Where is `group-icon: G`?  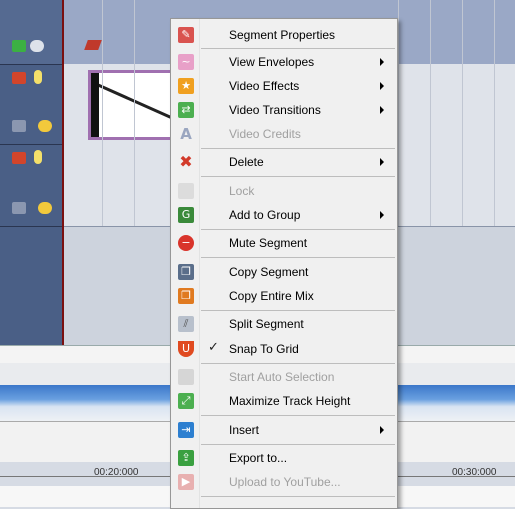
group-icon: G is located at coordinates (186, 215).